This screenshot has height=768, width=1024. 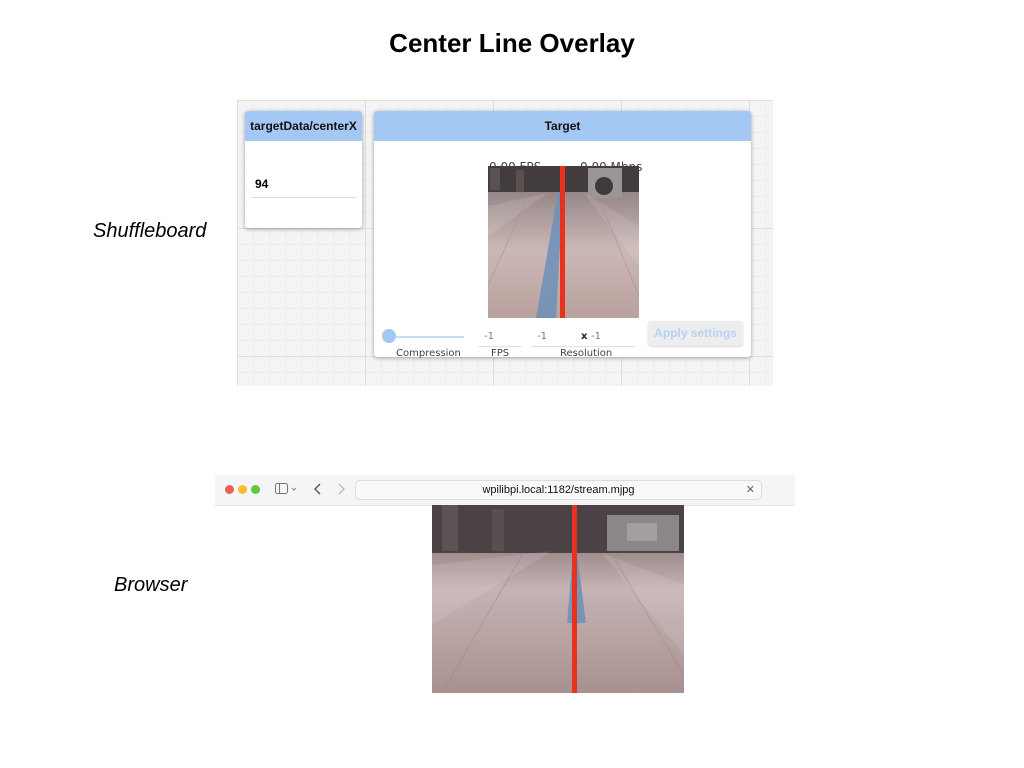 What do you see at coordinates (151, 585) in the screenshot?
I see `browser-label: Browser` at bounding box center [151, 585].